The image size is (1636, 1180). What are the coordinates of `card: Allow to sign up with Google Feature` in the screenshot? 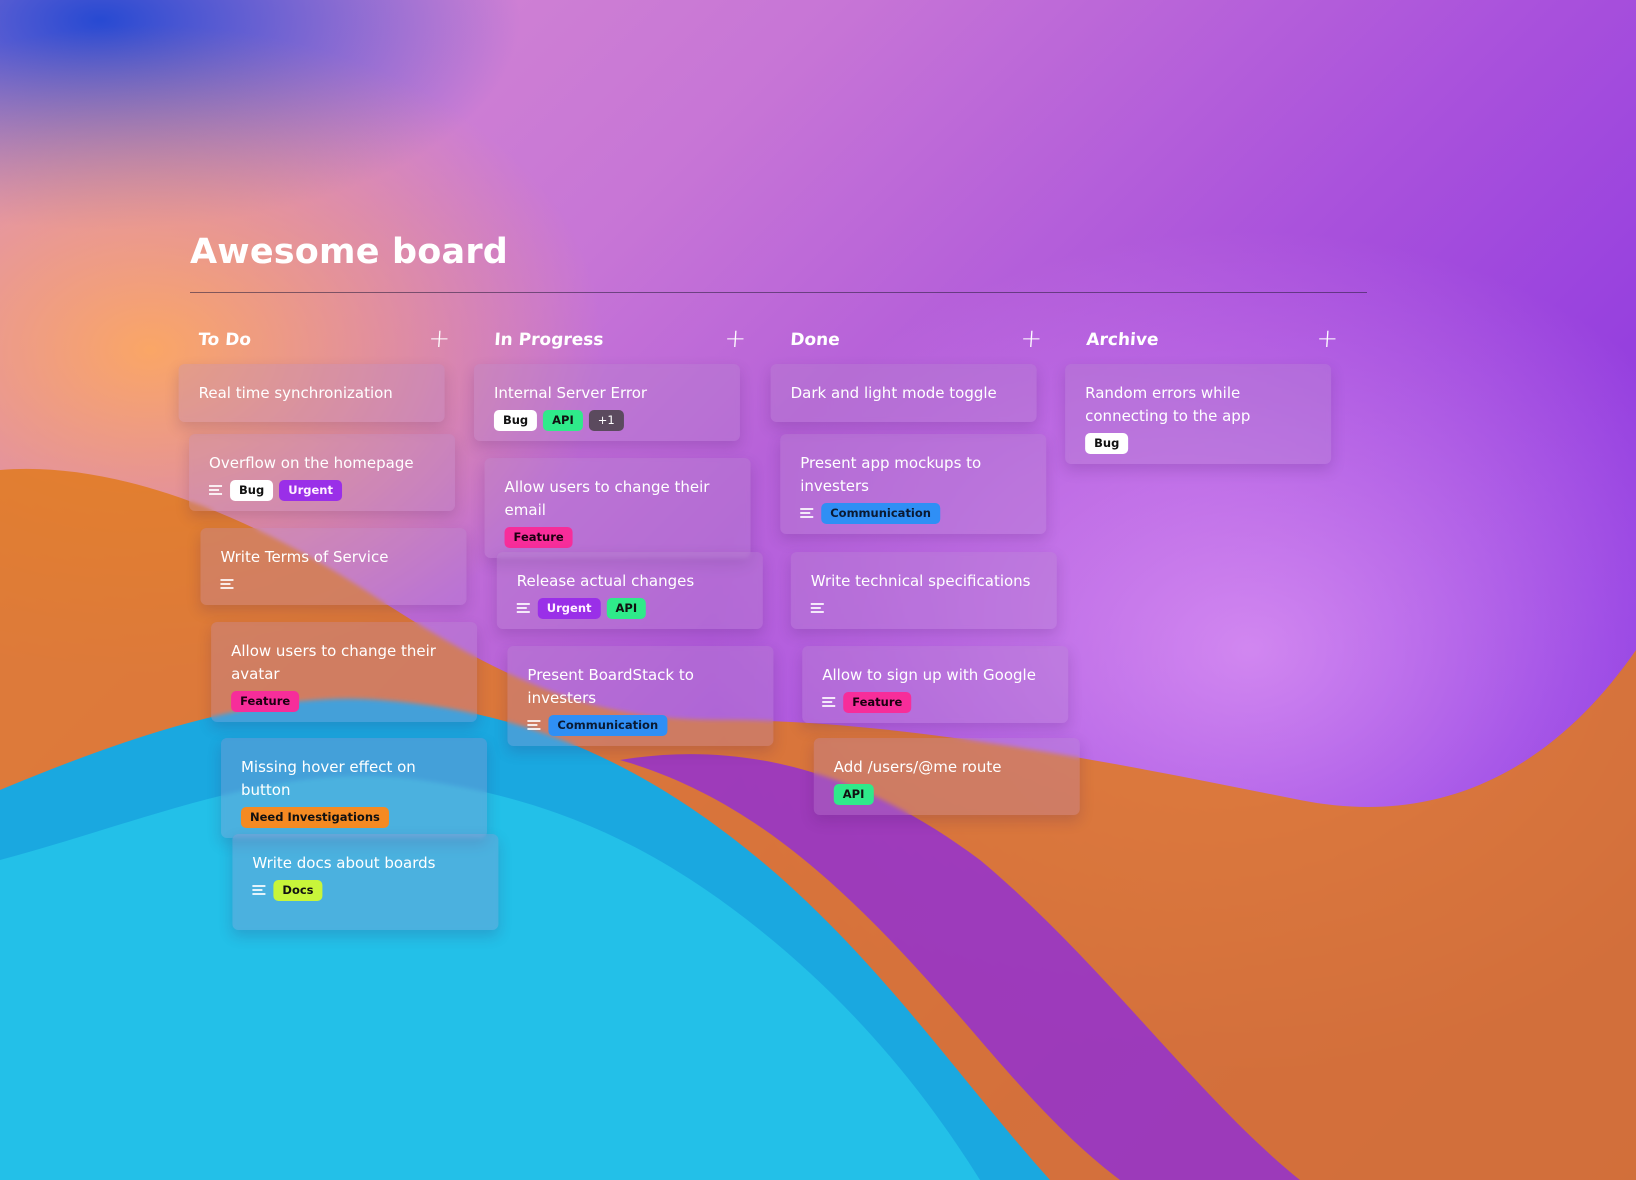 It's located at (935, 684).